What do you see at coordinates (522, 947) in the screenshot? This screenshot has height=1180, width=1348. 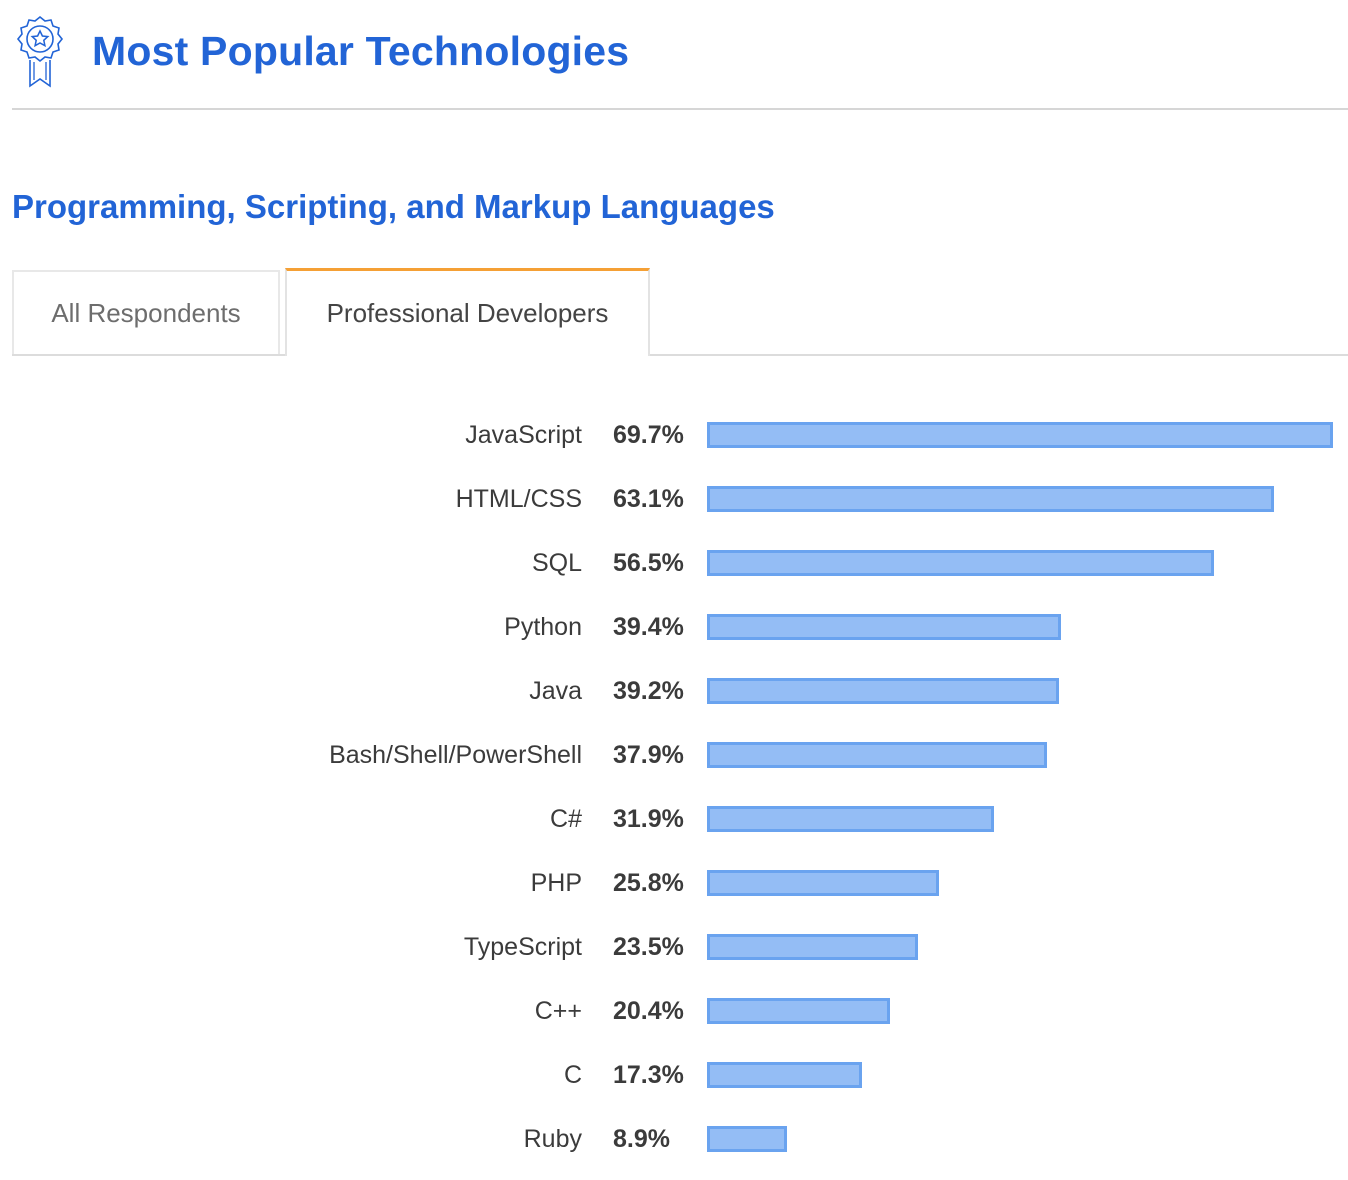 I see `category-label: TypeScript` at bounding box center [522, 947].